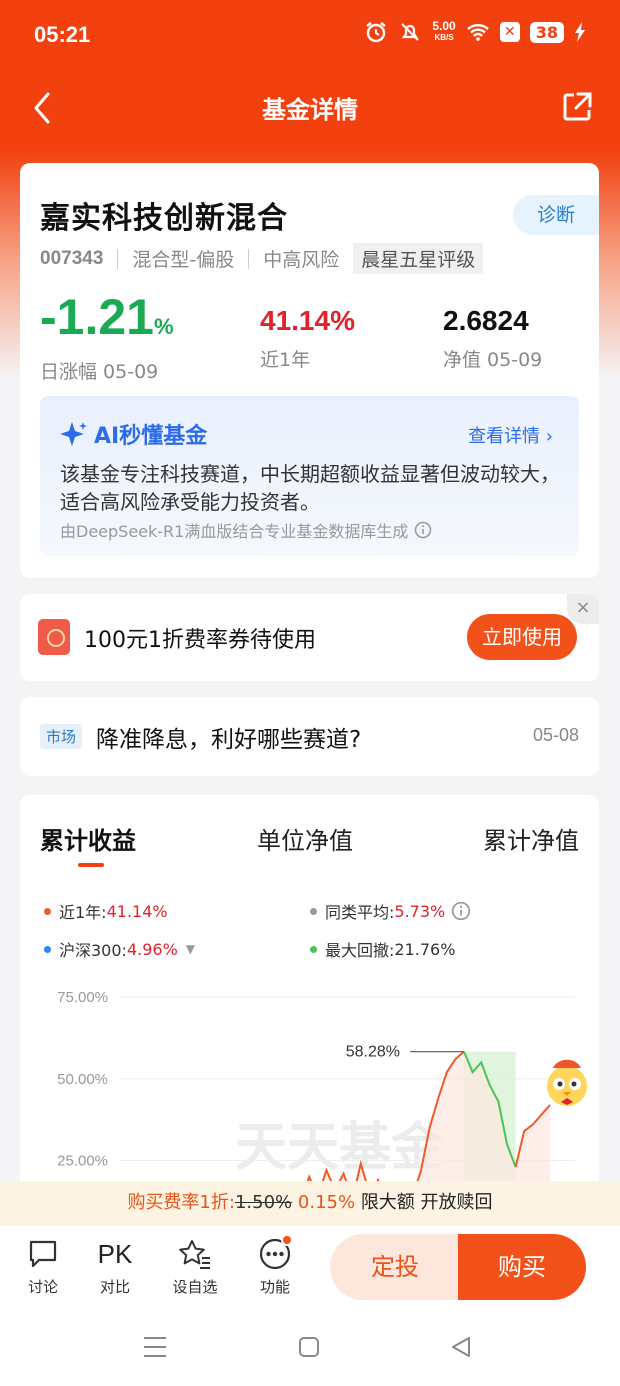 The height and width of the screenshot is (1386, 620). I want to click on nav-label: 净值 05-09, so click(493, 360).